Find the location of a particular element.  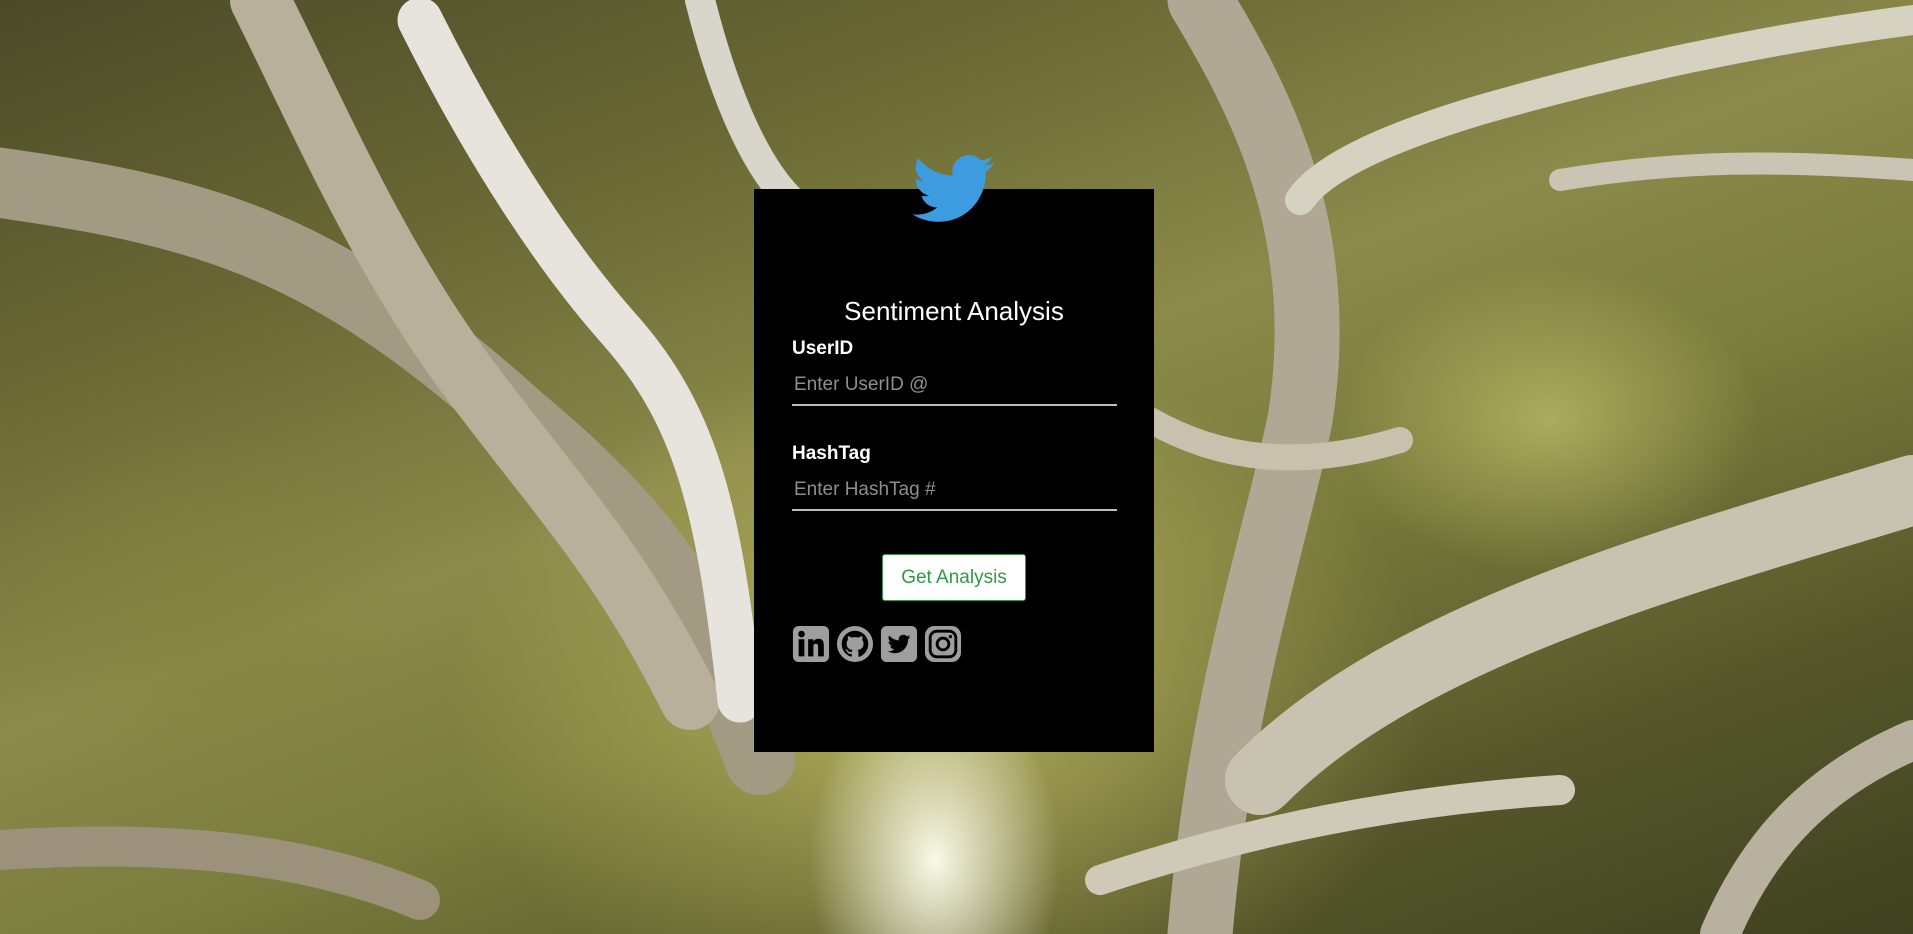

instagram-icon is located at coordinates (943, 644).